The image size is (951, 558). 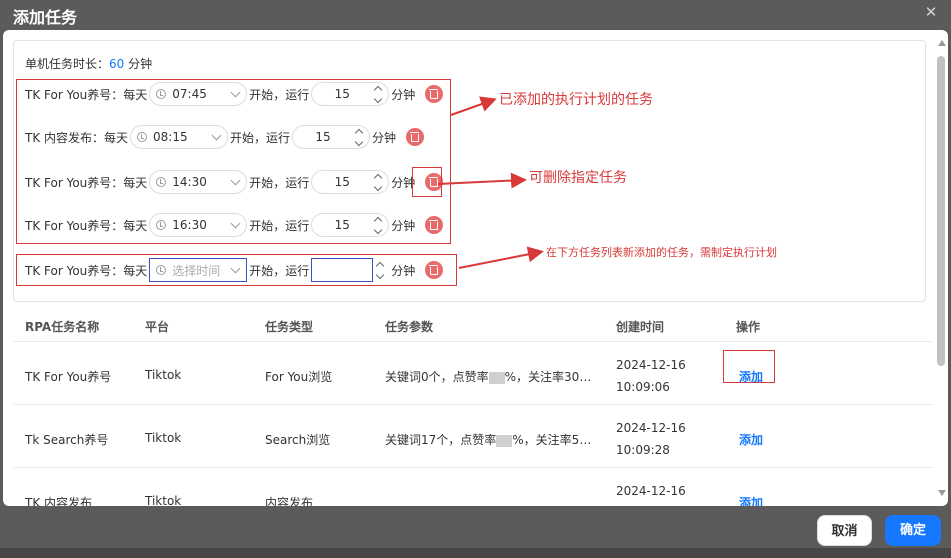 I want to click on params-text-a: 关键词17个，点赞率, so click(x=441, y=440).